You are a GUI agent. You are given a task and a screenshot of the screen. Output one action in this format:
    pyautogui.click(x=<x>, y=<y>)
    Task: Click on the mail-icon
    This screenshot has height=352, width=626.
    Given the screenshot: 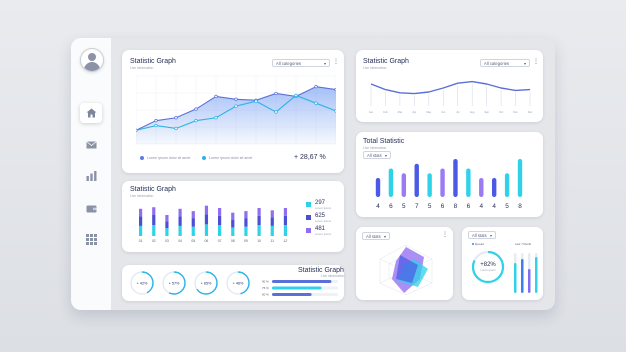 What is the action you would take?
    pyautogui.click(x=91, y=145)
    